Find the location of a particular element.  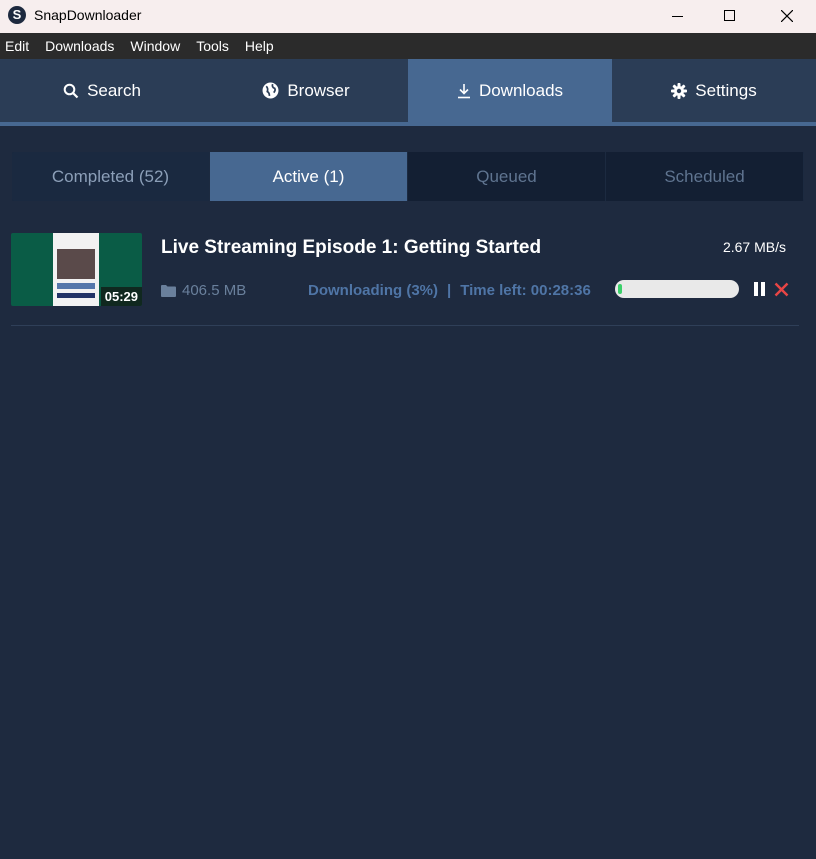

progress-bar is located at coordinates (677, 289).